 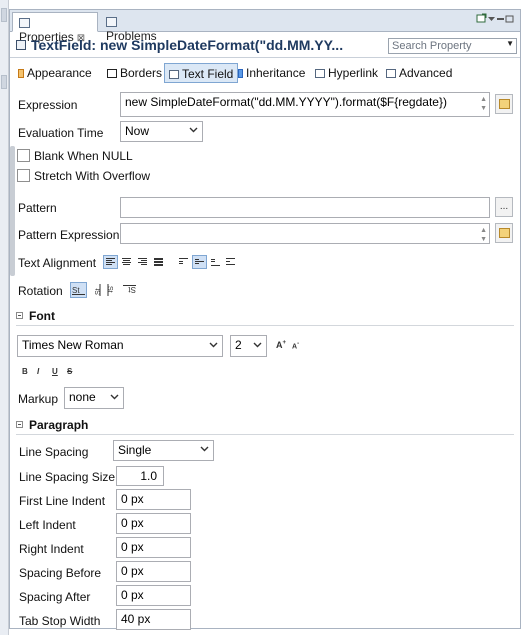 What do you see at coordinates (500, 20) in the screenshot?
I see `minimize-icon` at bounding box center [500, 20].